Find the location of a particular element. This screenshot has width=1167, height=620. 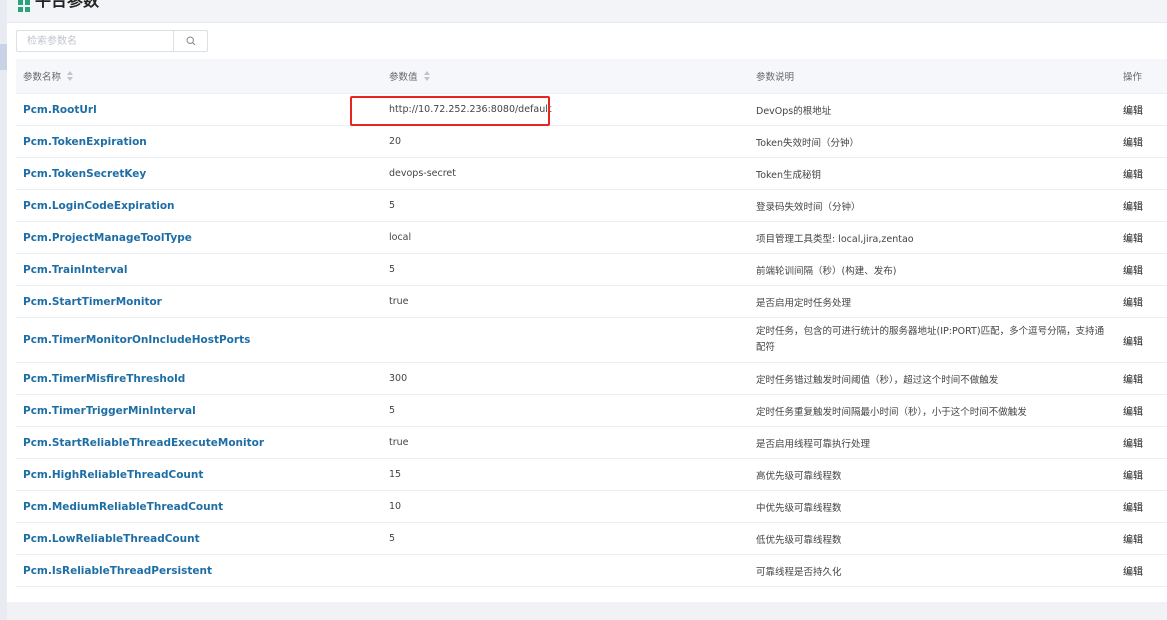

param-name: Pcm.TokenExpiration is located at coordinates (85, 141).